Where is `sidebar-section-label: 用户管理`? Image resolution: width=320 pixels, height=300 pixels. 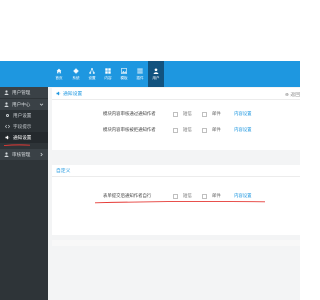
sidebar-section-label: 用户管理 is located at coordinates (21, 93).